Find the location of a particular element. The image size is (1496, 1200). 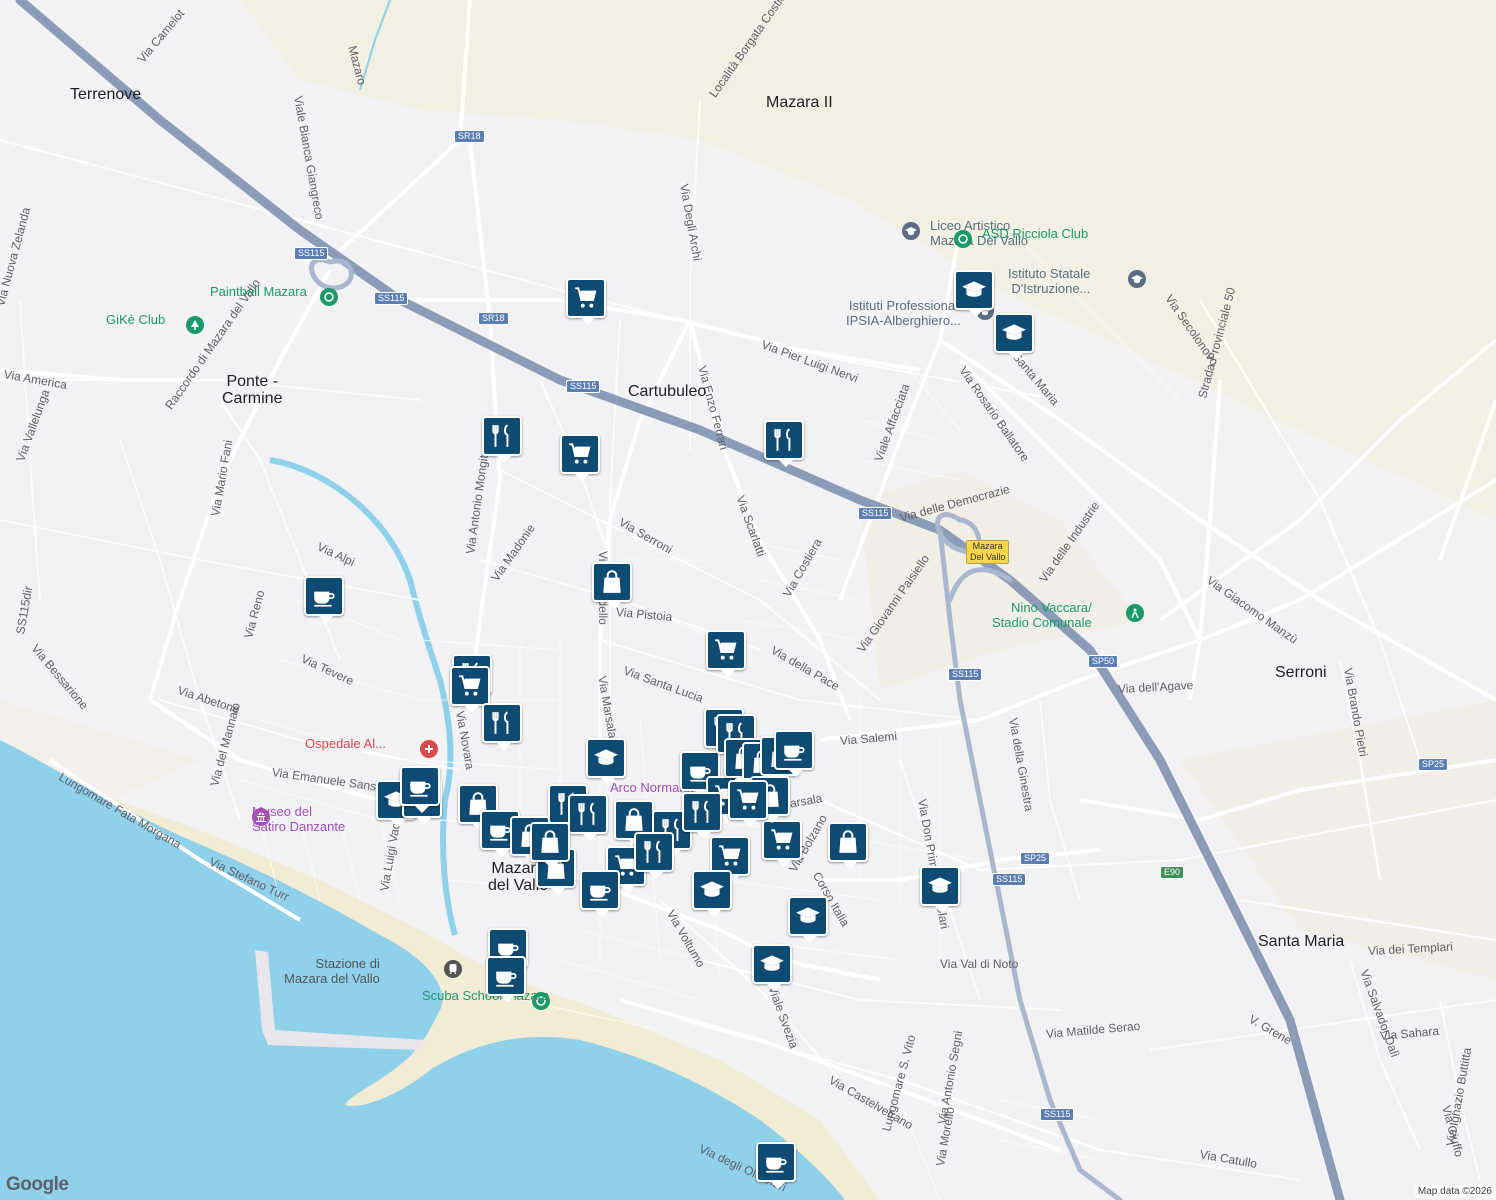

stadium-icon is located at coordinates (1135, 613).